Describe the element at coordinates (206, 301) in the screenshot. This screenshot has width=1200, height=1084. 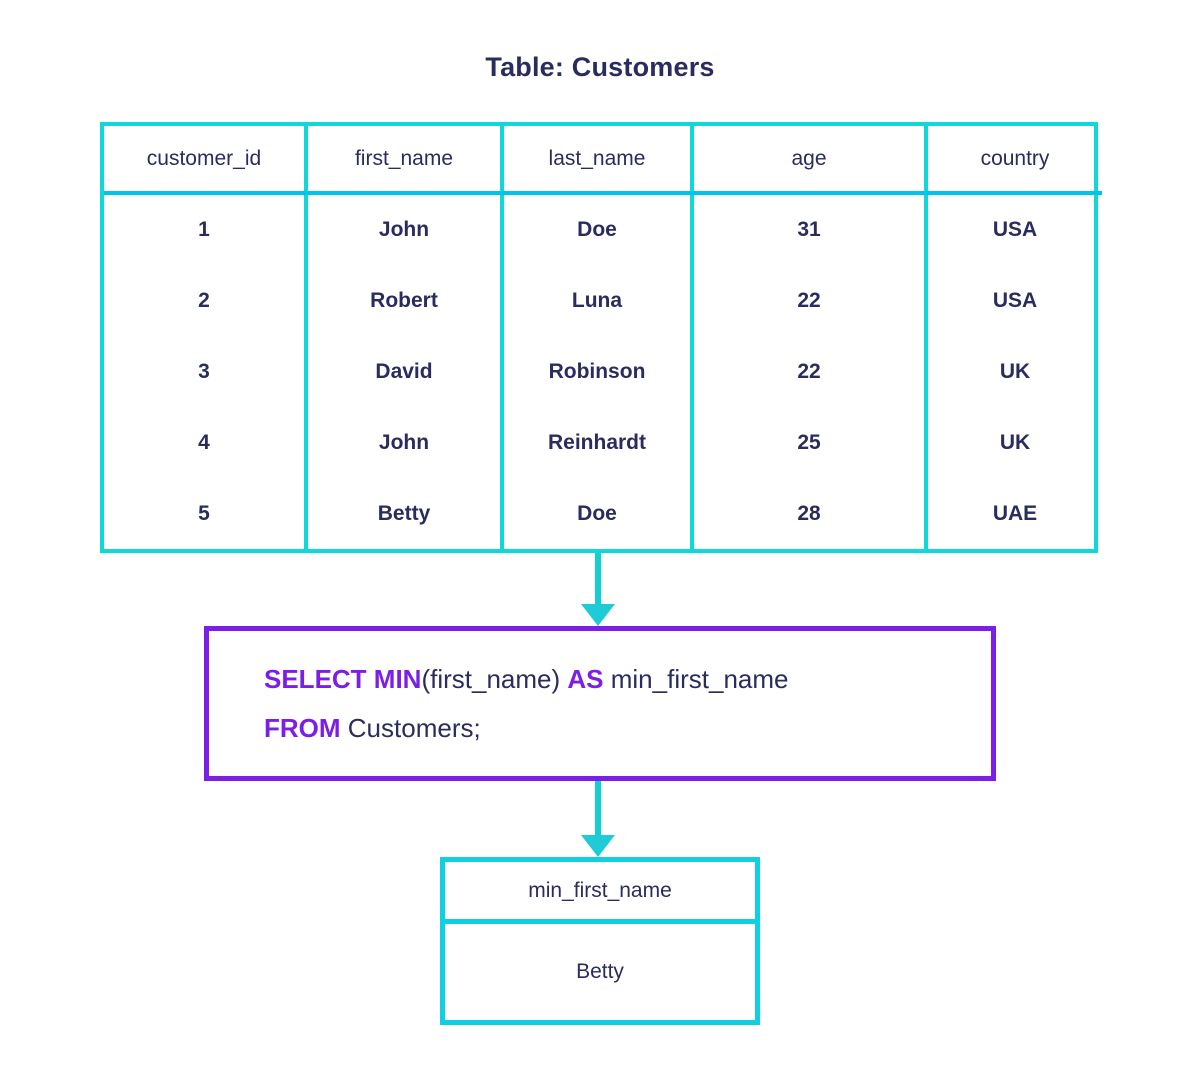
I see `cell-customer-id: 2` at that location.